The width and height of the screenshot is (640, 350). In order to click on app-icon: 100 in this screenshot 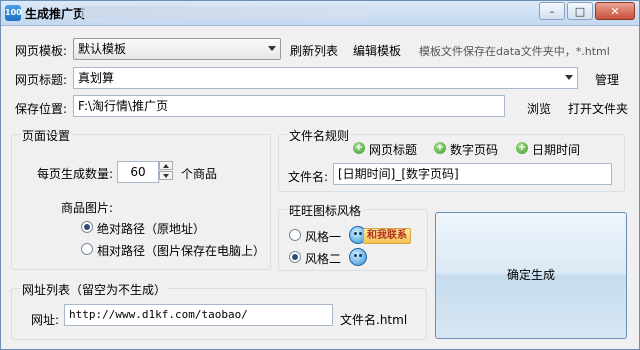, I will do `click(13, 13)`.